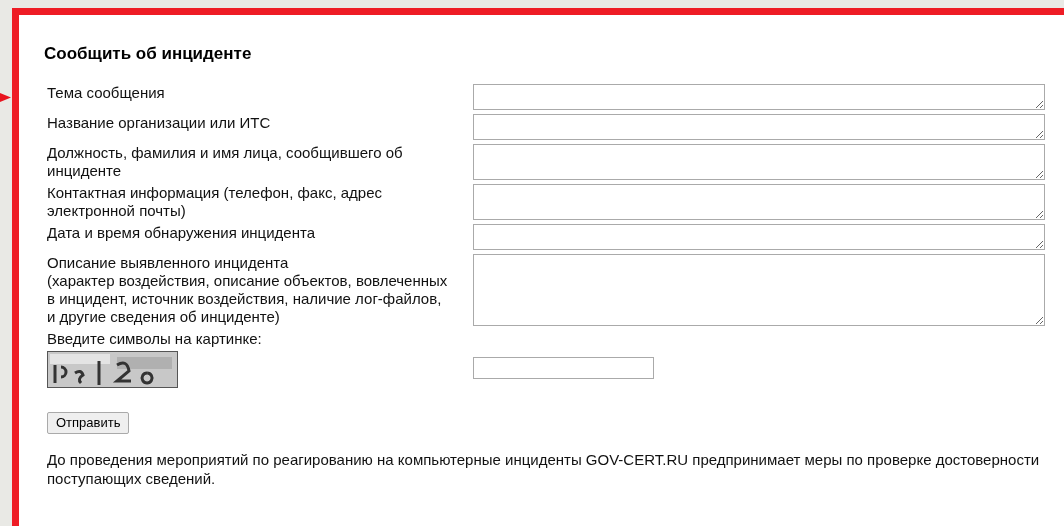 The image size is (1064, 526). I want to click on disclaimer-text: До проведения мероприятий по реагированию на компьютерные инциденты GOV-CERT.RU предпринимает меры по проверке достоверности поступающих сведений., so click(543, 469).